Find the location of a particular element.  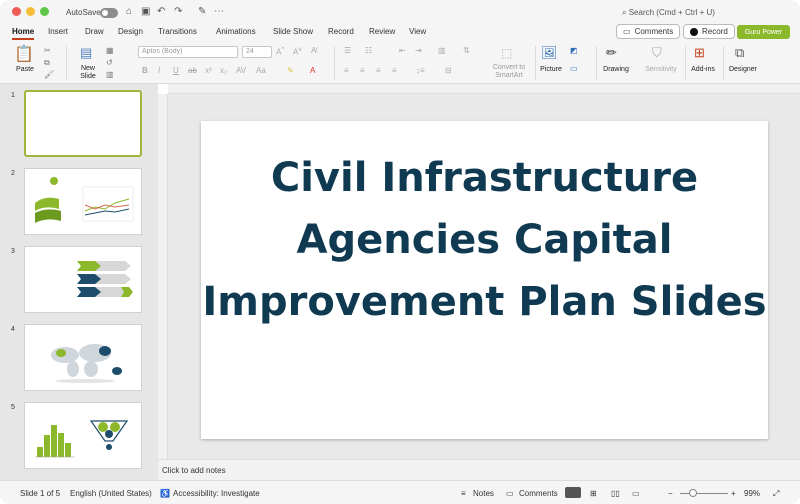

font-size-select: 24 is located at coordinates (257, 52).